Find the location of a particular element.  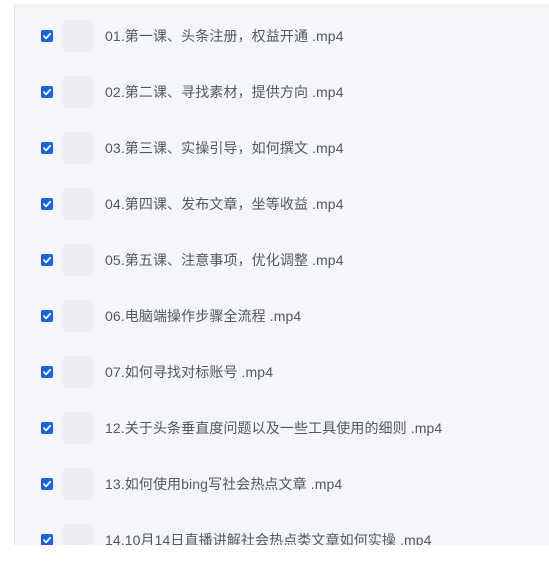

file-row: 13.如何使用bing写社会热点文章 .mp4 is located at coordinates (282, 484).